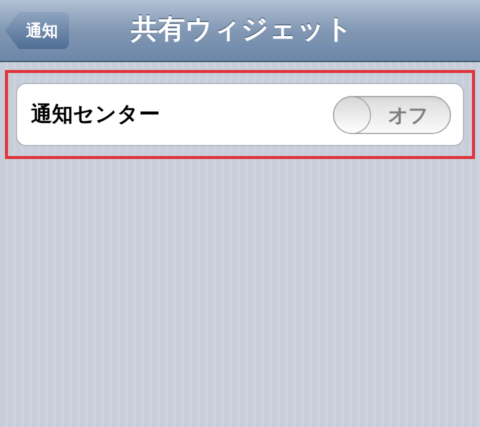  I want to click on switch-label: オフ, so click(408, 115).